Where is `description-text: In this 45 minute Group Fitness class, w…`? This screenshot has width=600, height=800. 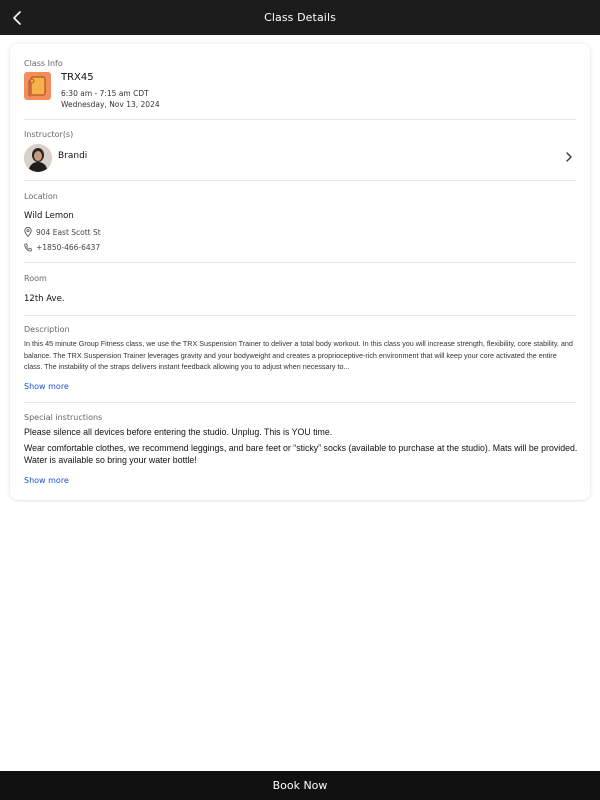
description-text: In this 45 minute Group Fitness class, w… is located at coordinates (298, 355).